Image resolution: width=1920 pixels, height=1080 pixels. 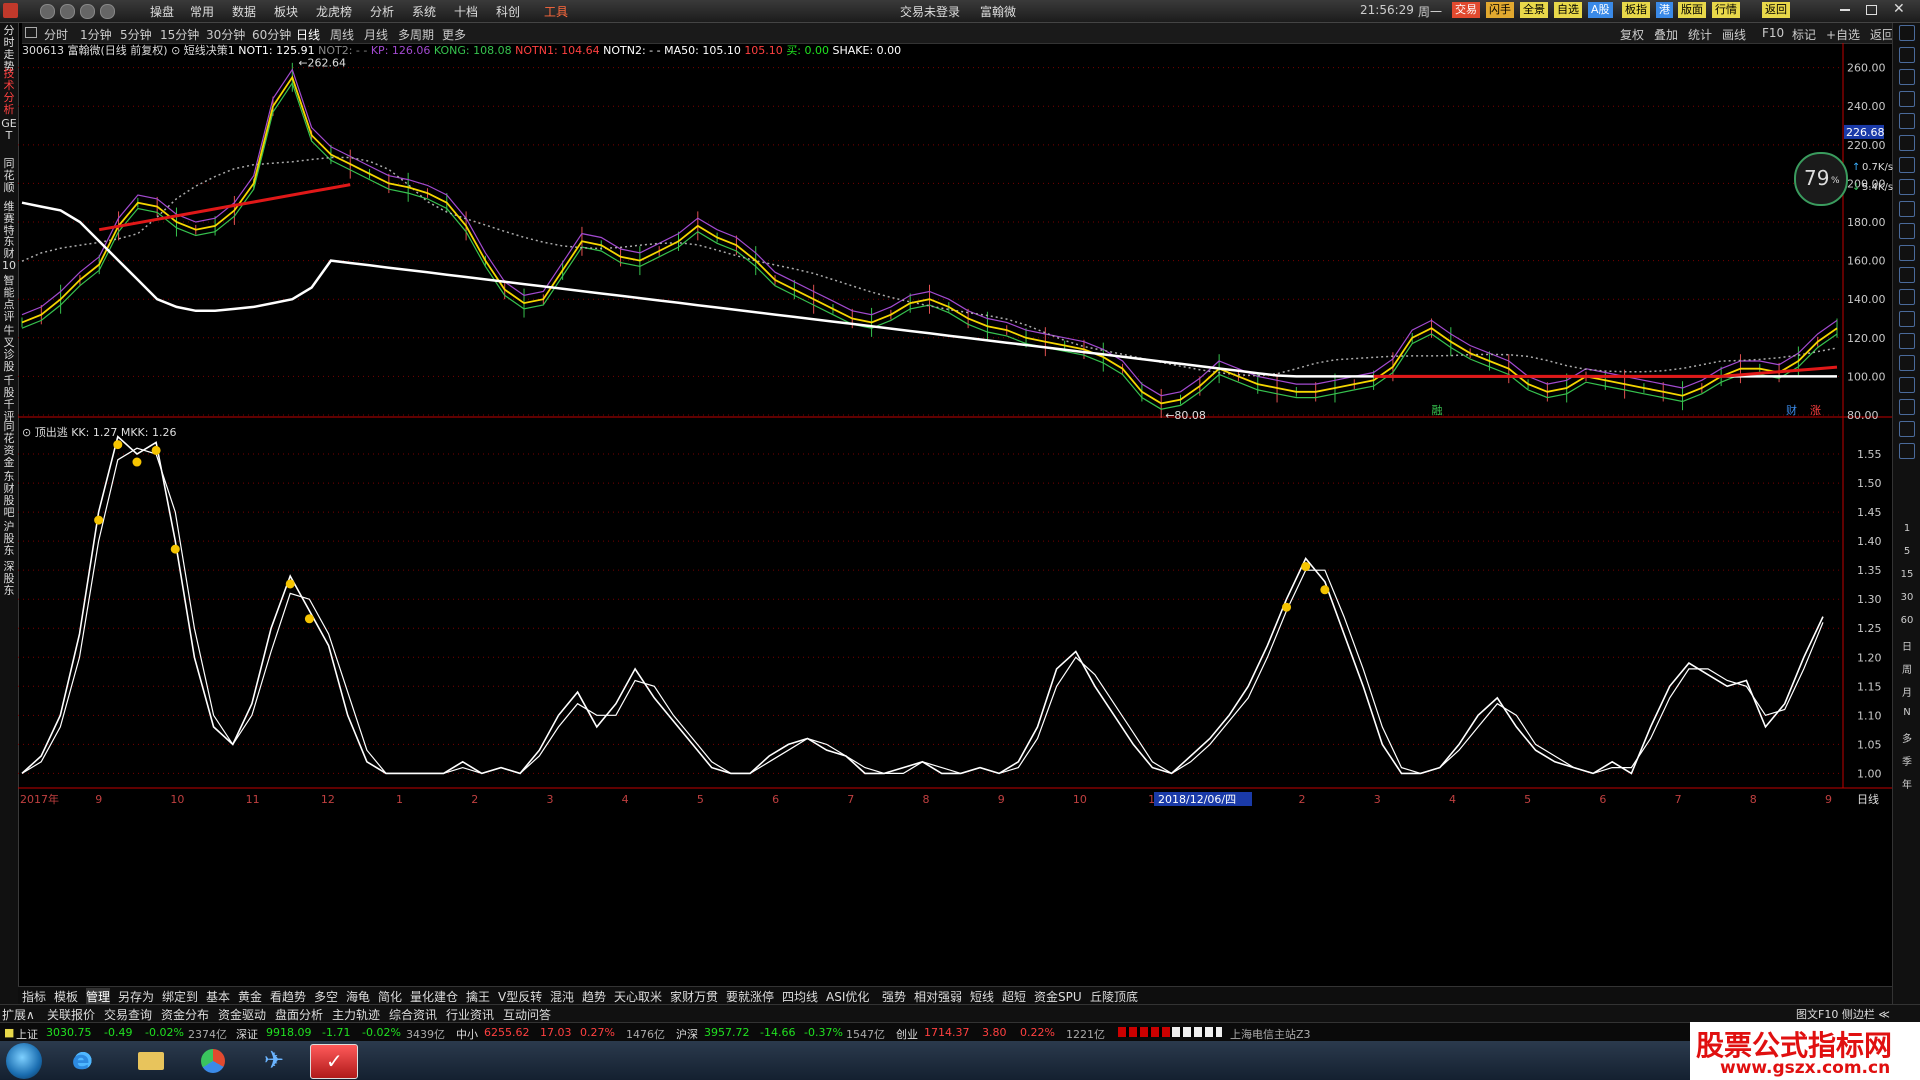 What do you see at coordinates (467, 1034) in the screenshot?
I see `status-zx-label: 中小` at bounding box center [467, 1034].